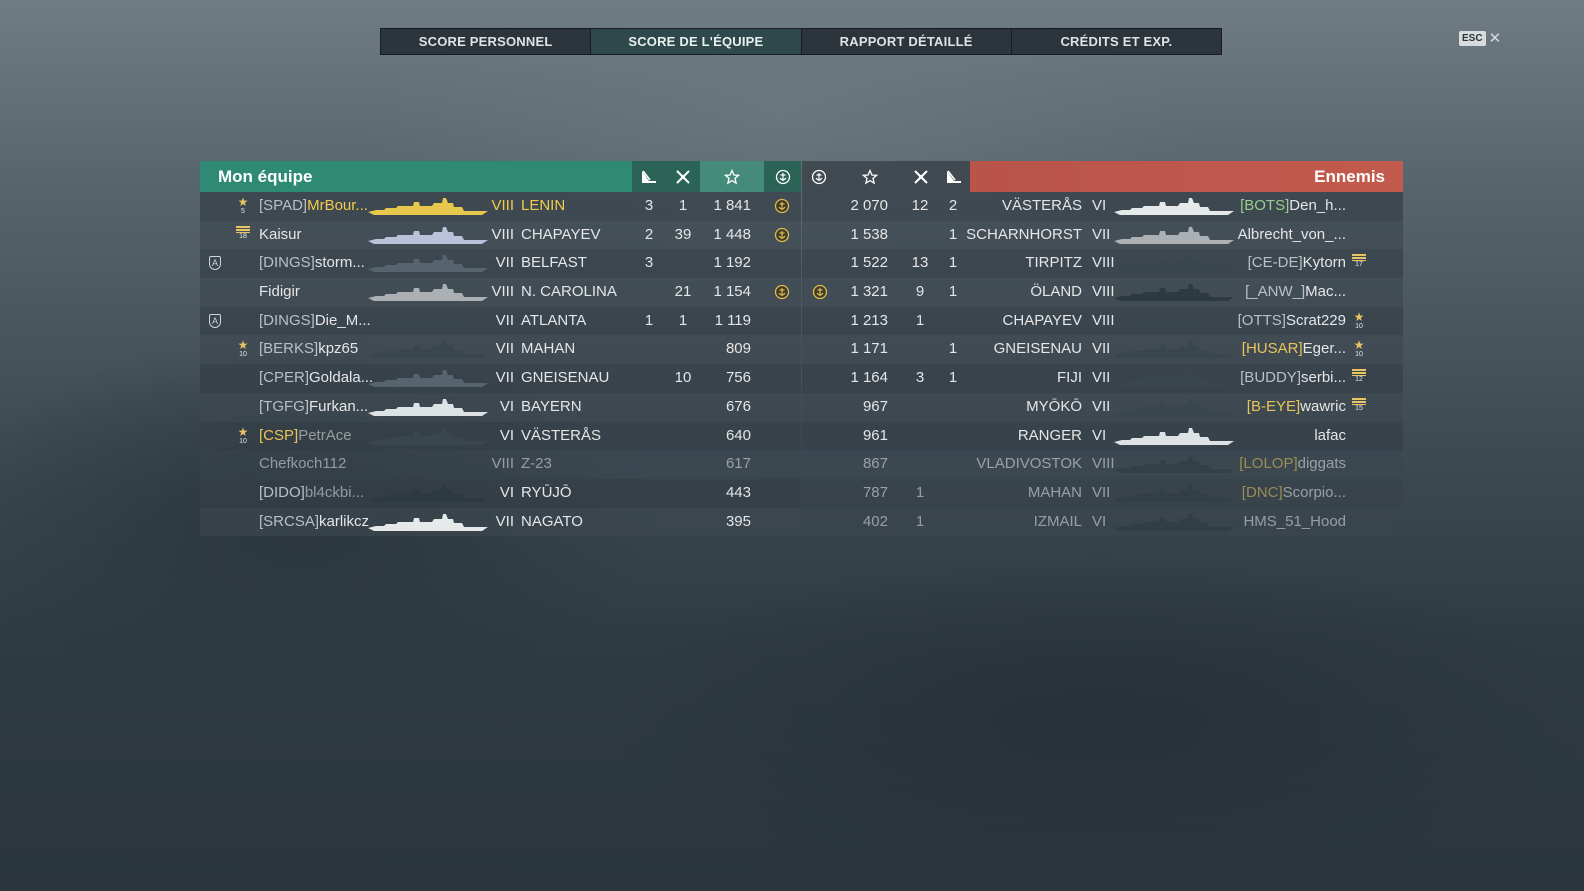  I want to click on ally-player-row: [CPER]Goldala... VII GNEISENAU 10 756, so click(500, 378).